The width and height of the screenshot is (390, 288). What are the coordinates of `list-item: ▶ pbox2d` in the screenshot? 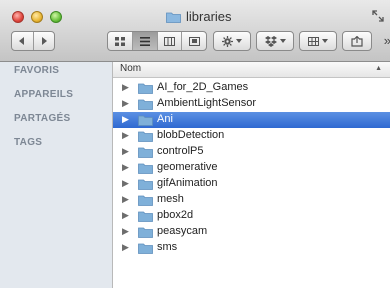 It's located at (251, 216).